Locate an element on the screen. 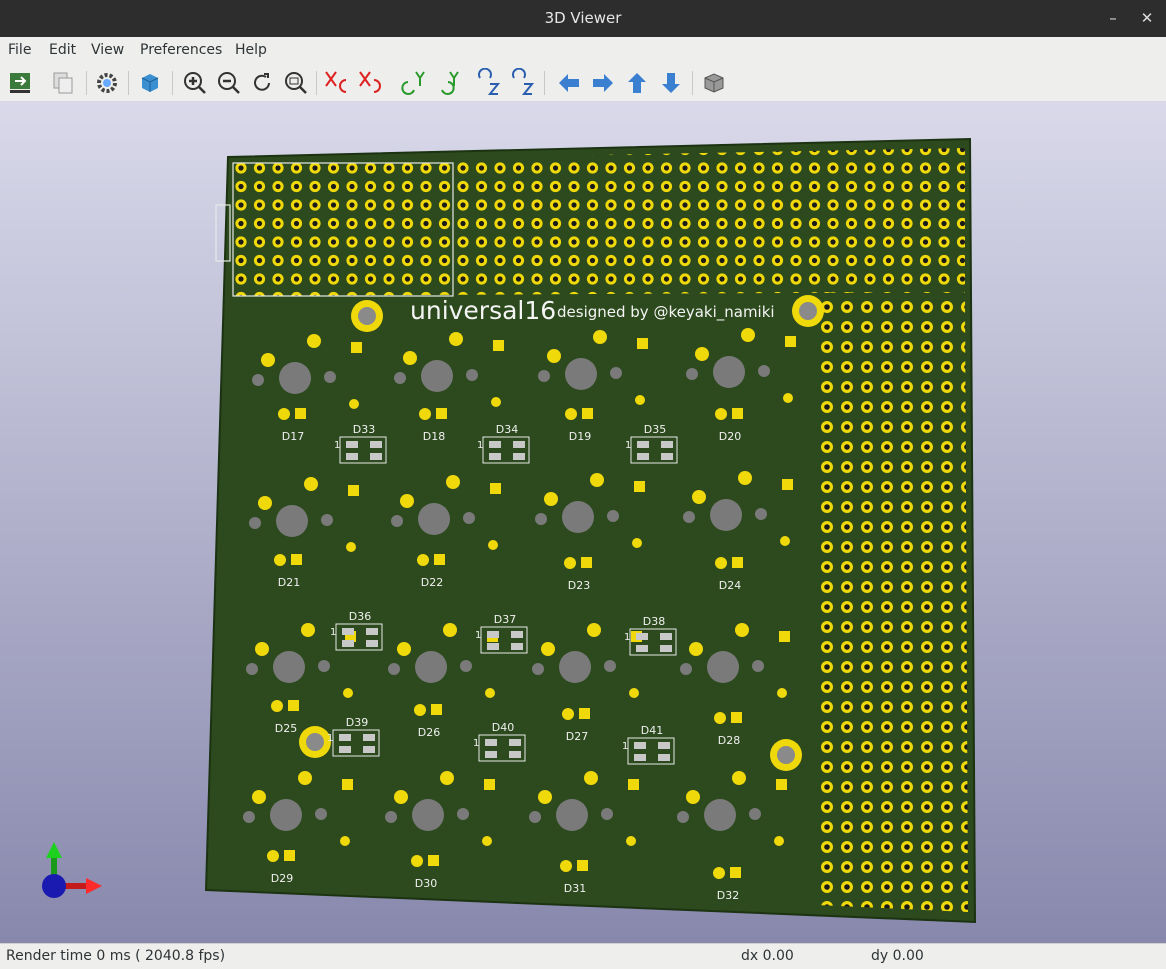 The height and width of the screenshot is (969, 1166). diode-label: D24 is located at coordinates (730, 585).